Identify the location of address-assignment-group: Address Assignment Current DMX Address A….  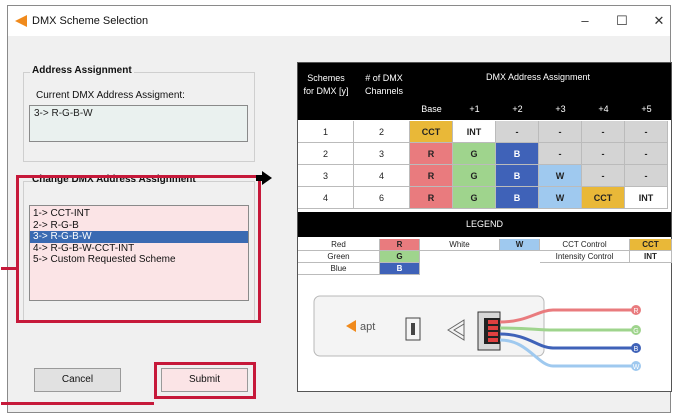
(139, 113).